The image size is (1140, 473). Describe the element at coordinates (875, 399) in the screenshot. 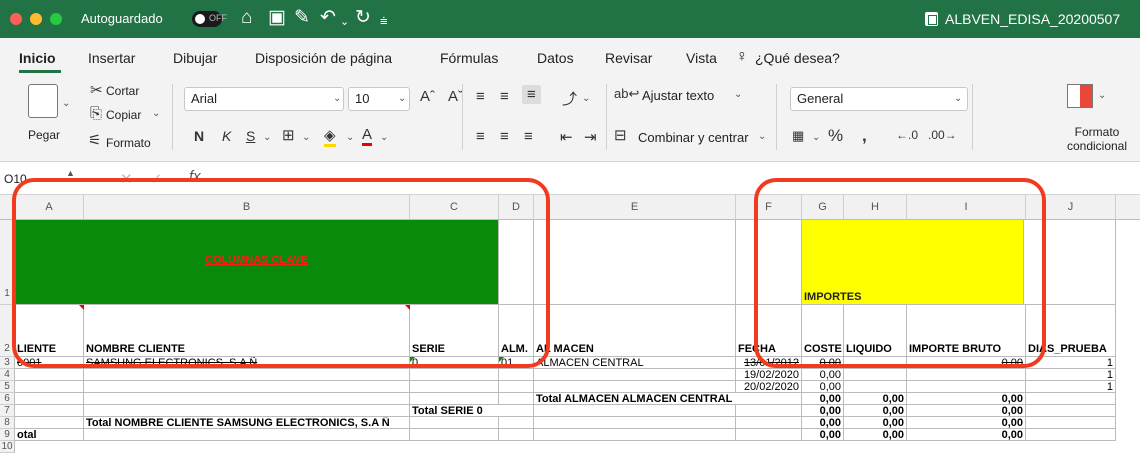

I see `cell-h6: 0,00` at that location.